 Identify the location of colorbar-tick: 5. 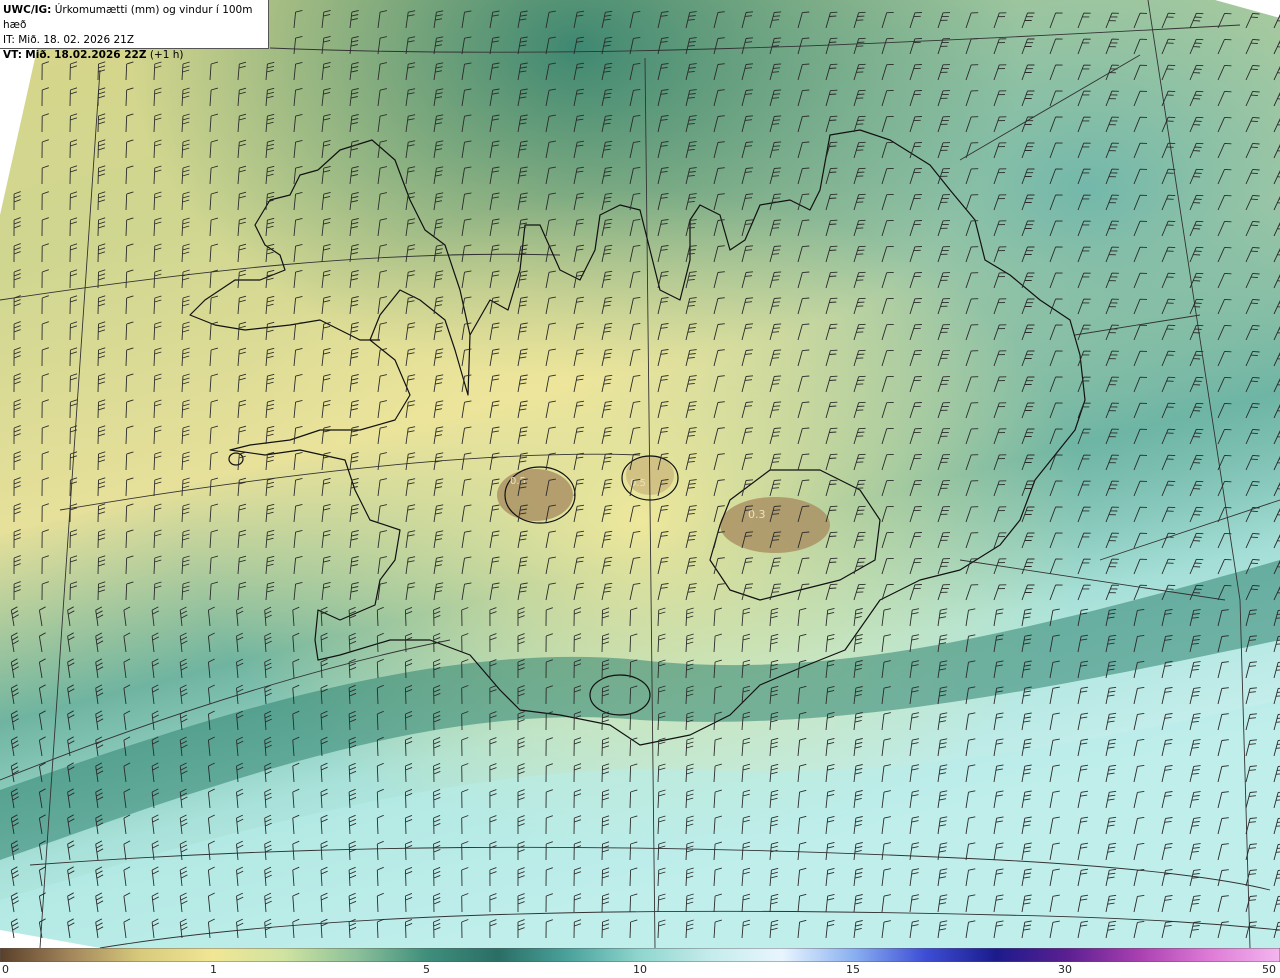
(426, 969).